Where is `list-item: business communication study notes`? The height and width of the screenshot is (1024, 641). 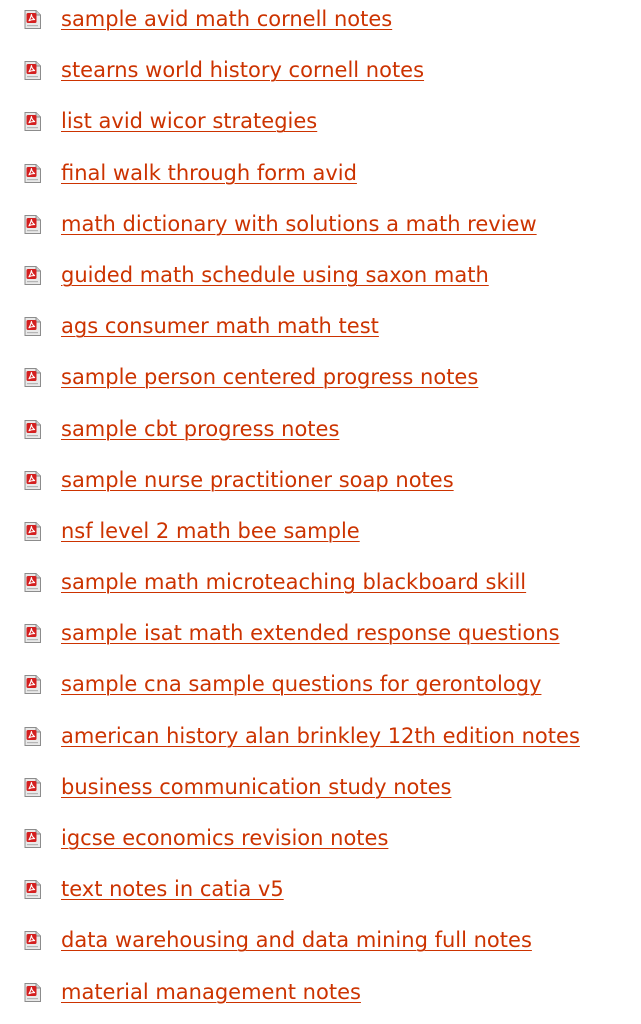 list-item: business communication study notes is located at coordinates (320, 793).